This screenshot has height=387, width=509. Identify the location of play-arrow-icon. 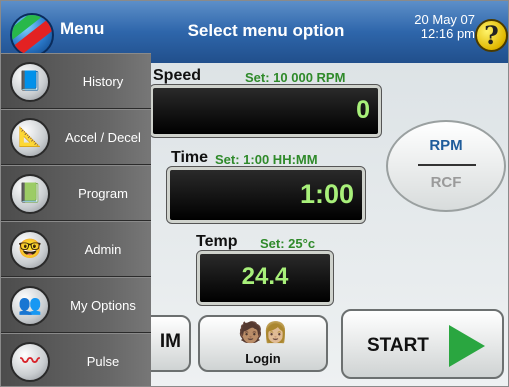
(467, 346).